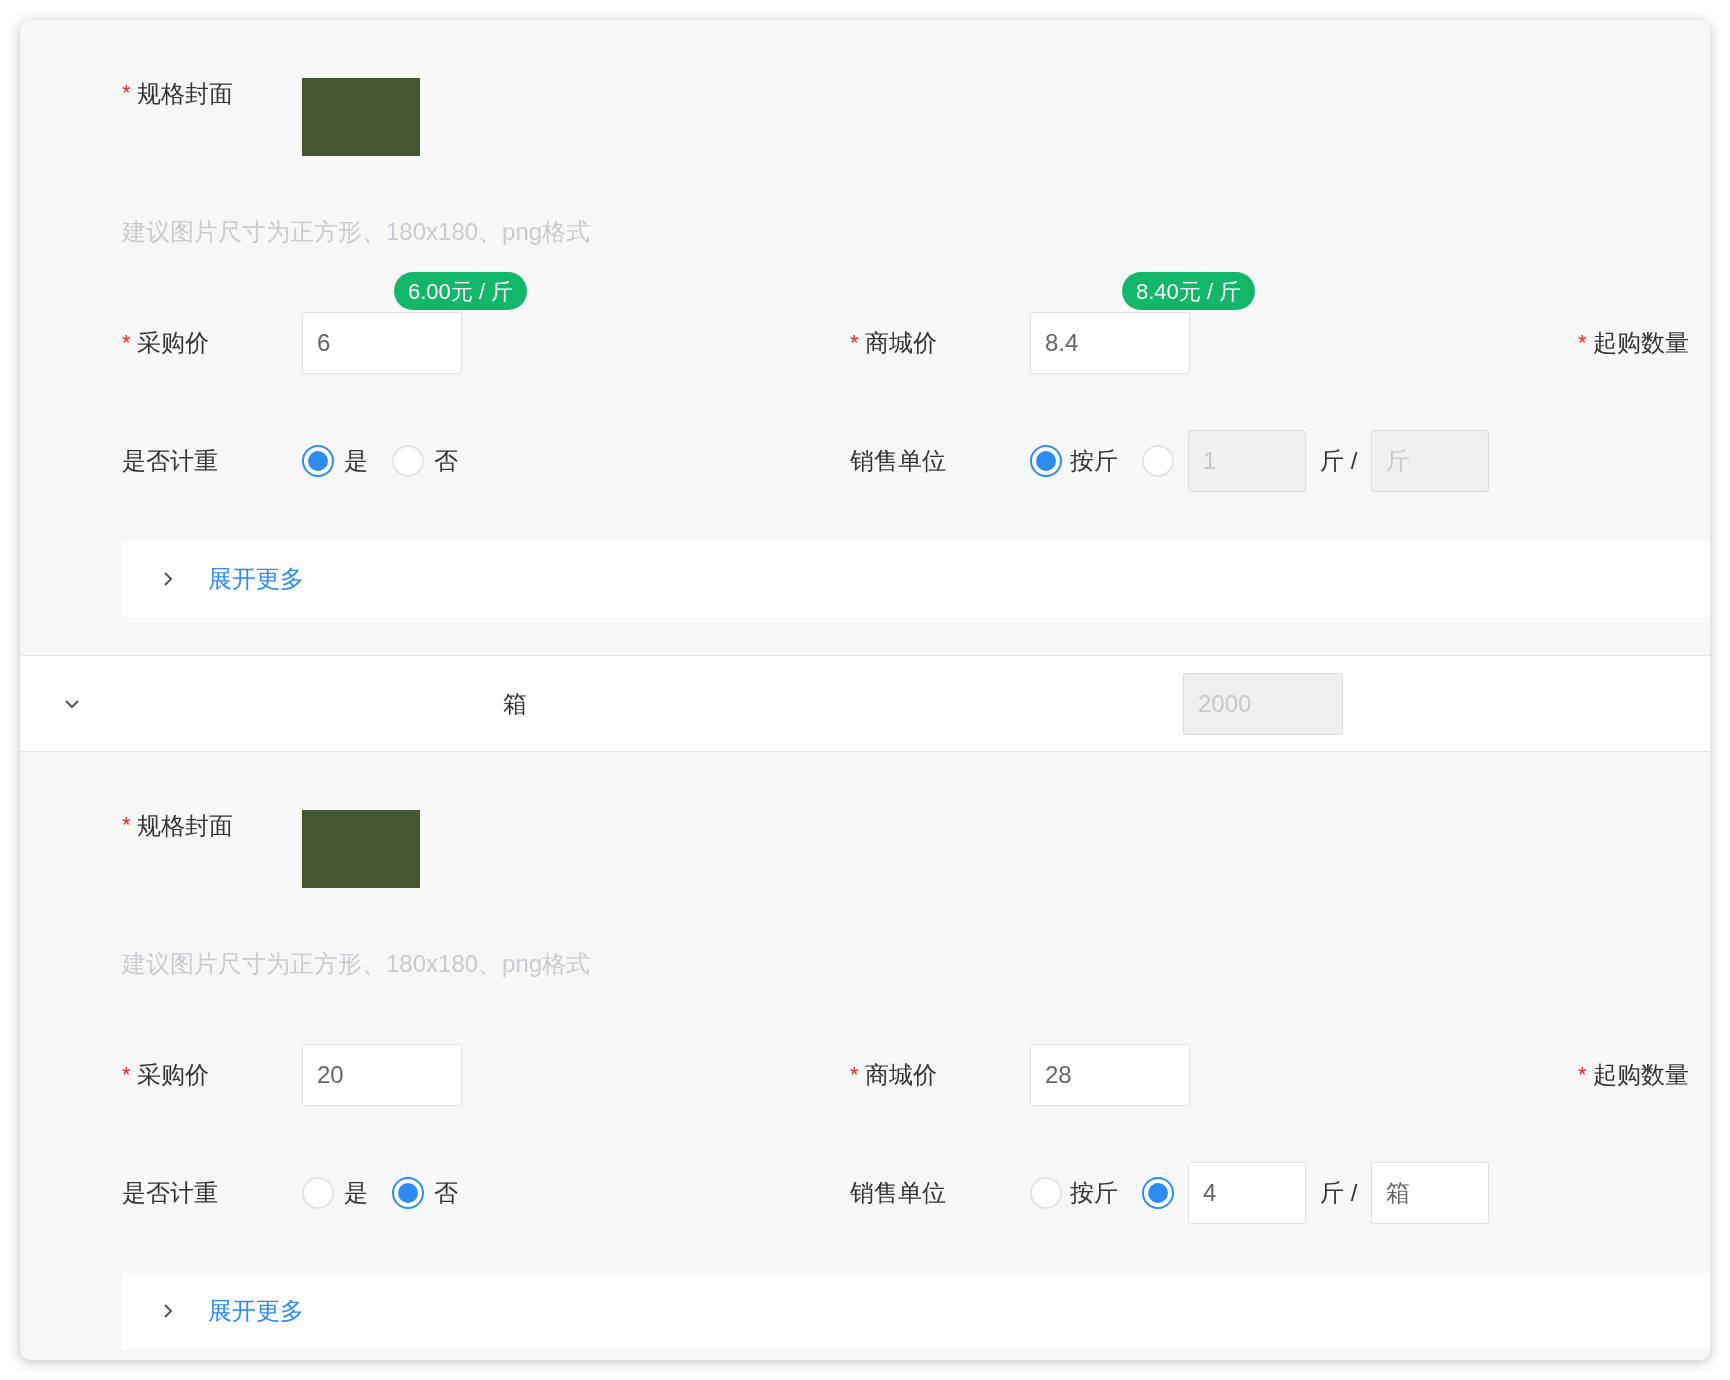 This screenshot has width=1730, height=1380. Describe the element at coordinates (461, 291) in the screenshot. I see `price-badge: 6.00元 / 斤` at that location.